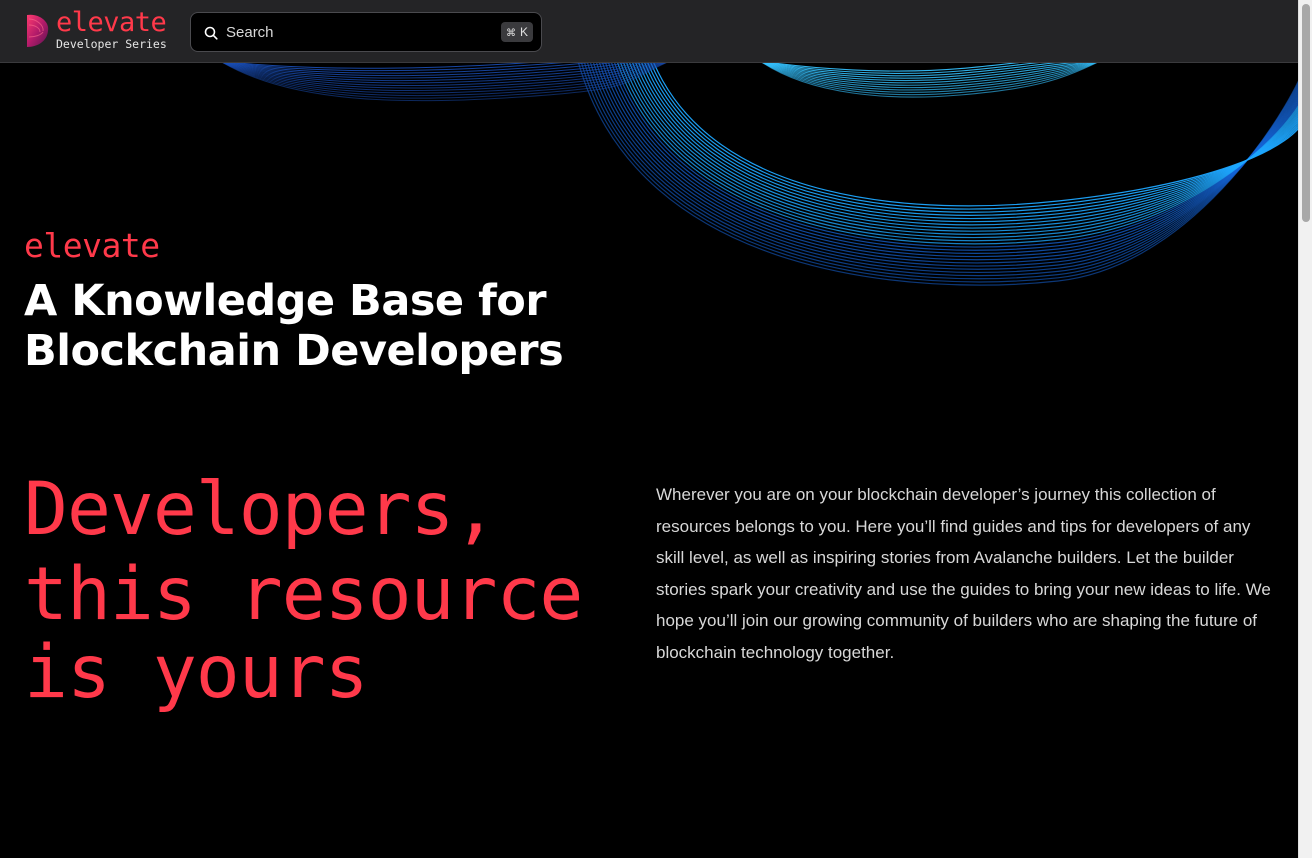 The image size is (1312, 858). I want to click on search-shortcut-badge: ⌘ K, so click(516, 32).